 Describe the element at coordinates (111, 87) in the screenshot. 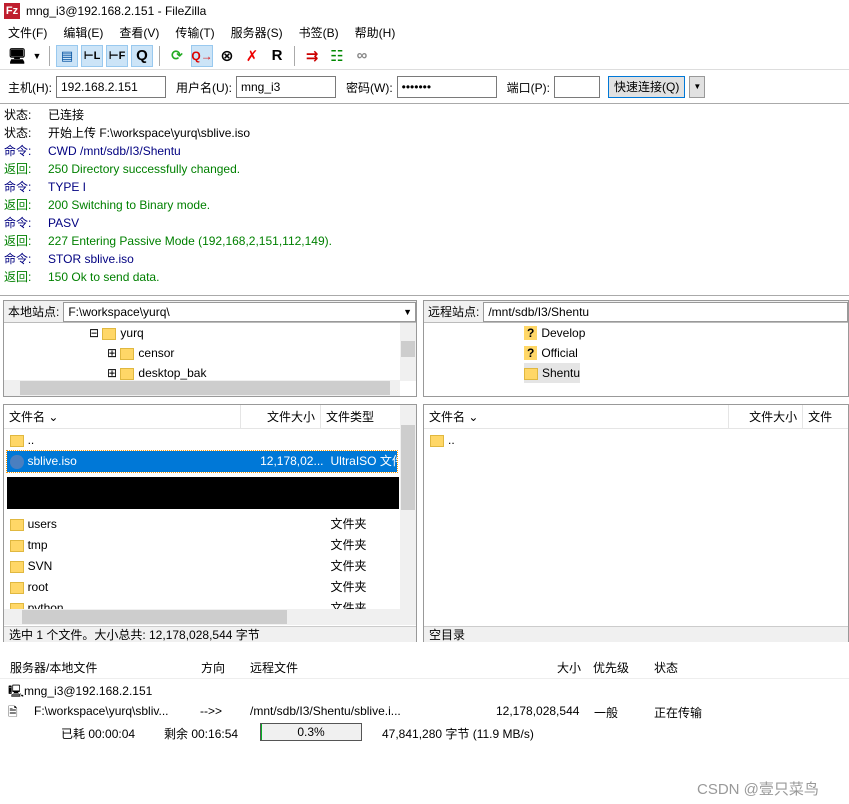

I see `host-input` at that location.